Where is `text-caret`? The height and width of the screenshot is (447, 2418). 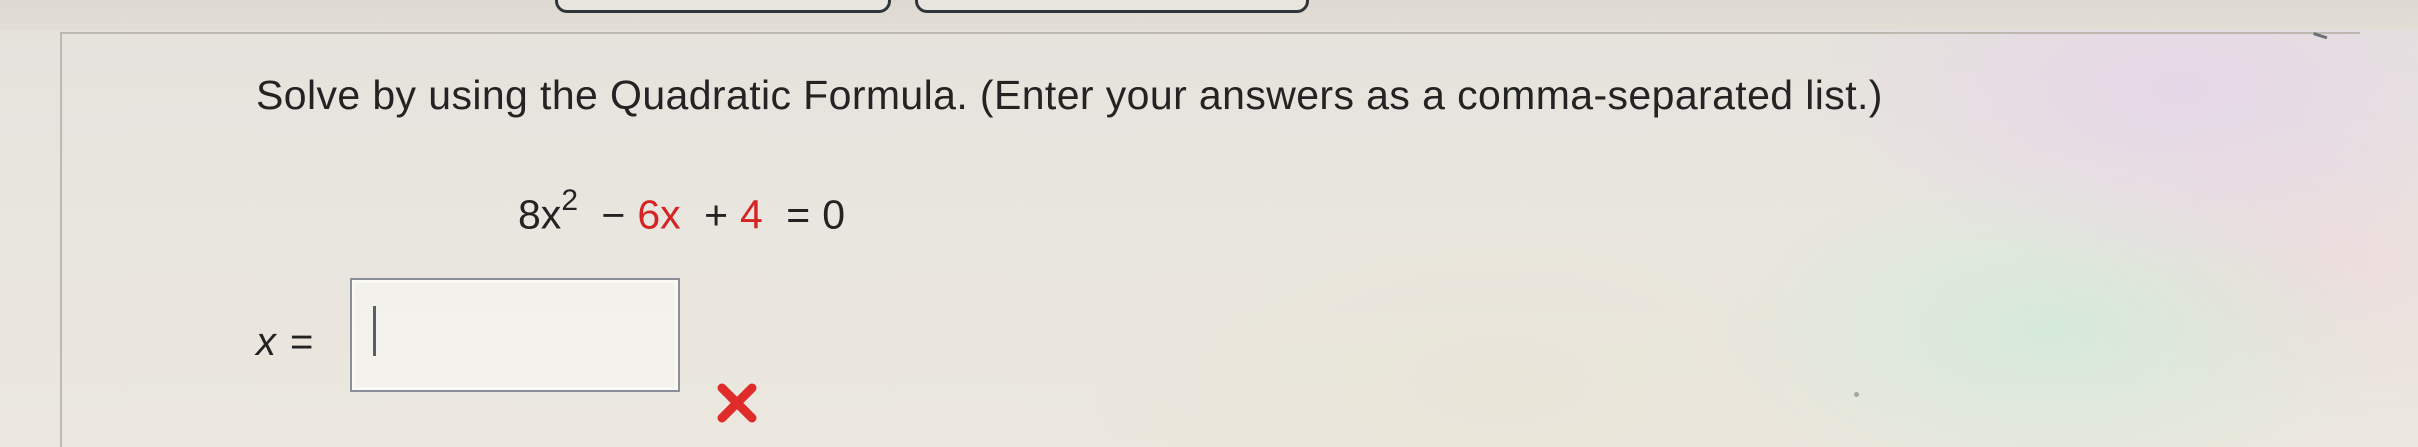 text-caret is located at coordinates (374, 331).